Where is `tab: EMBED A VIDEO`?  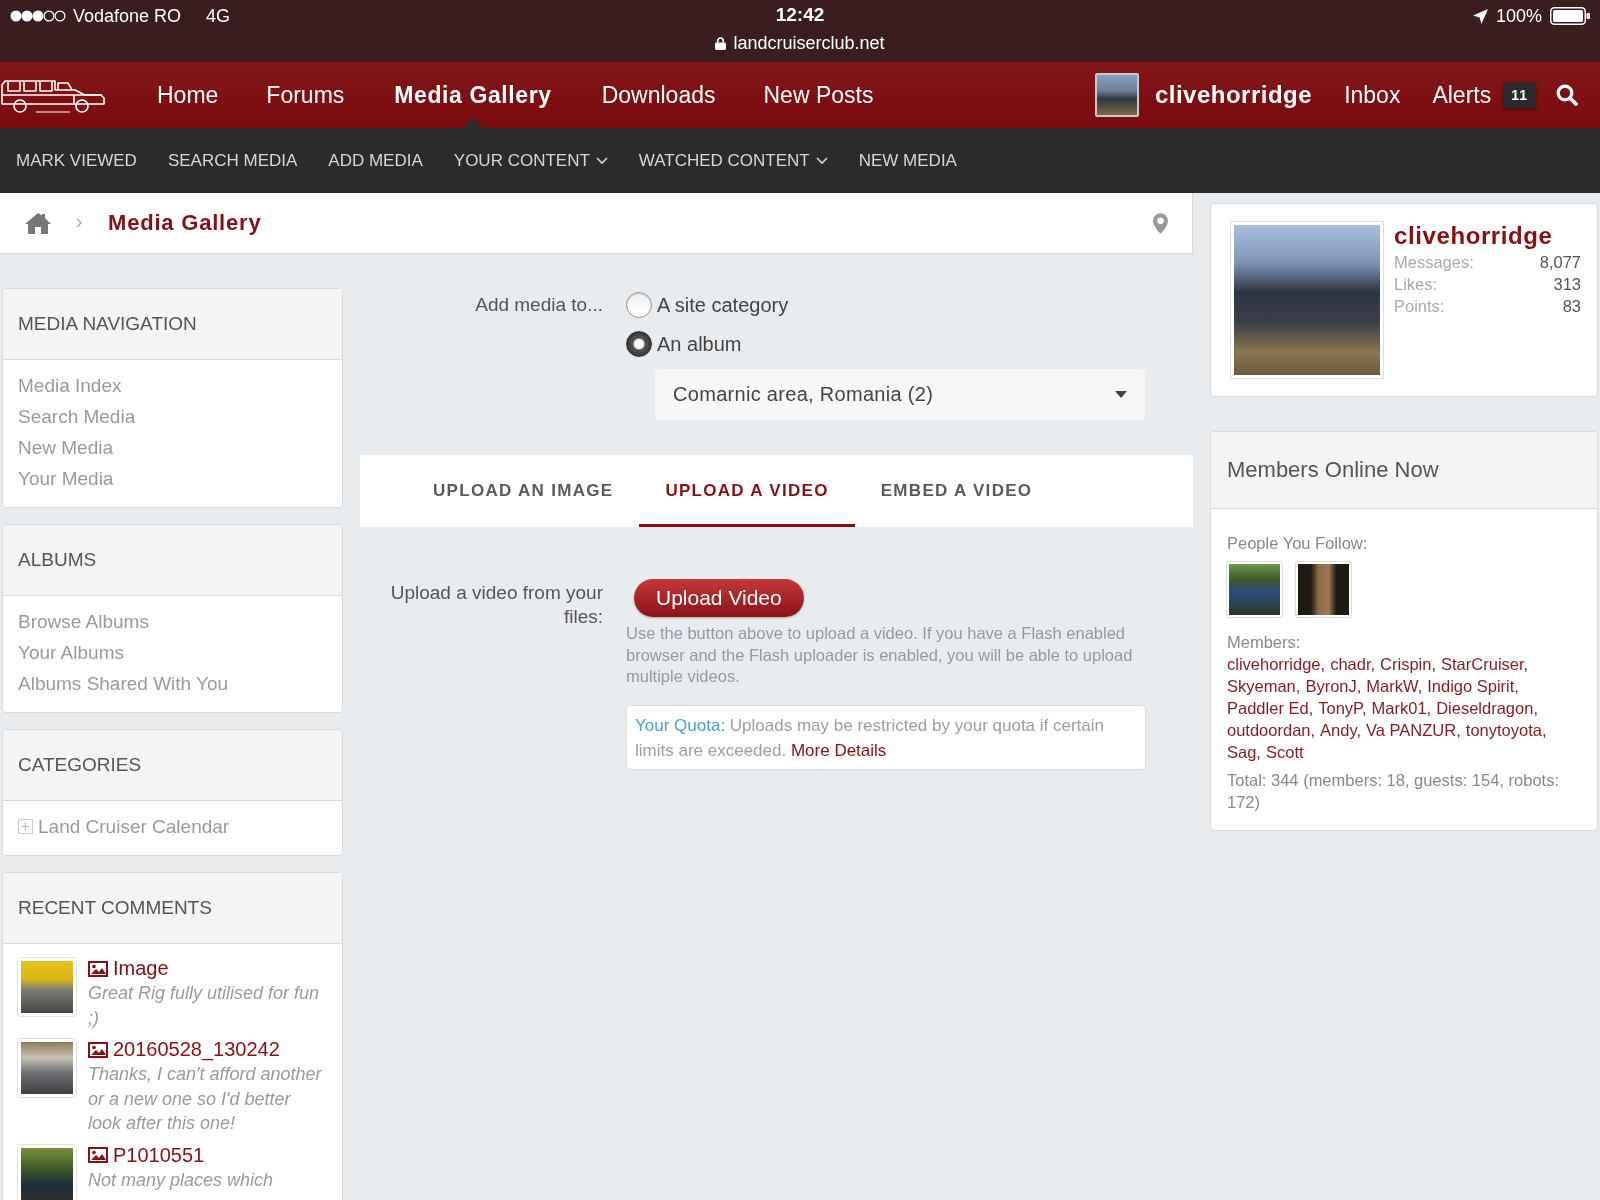
tab: EMBED A VIDEO is located at coordinates (956, 491).